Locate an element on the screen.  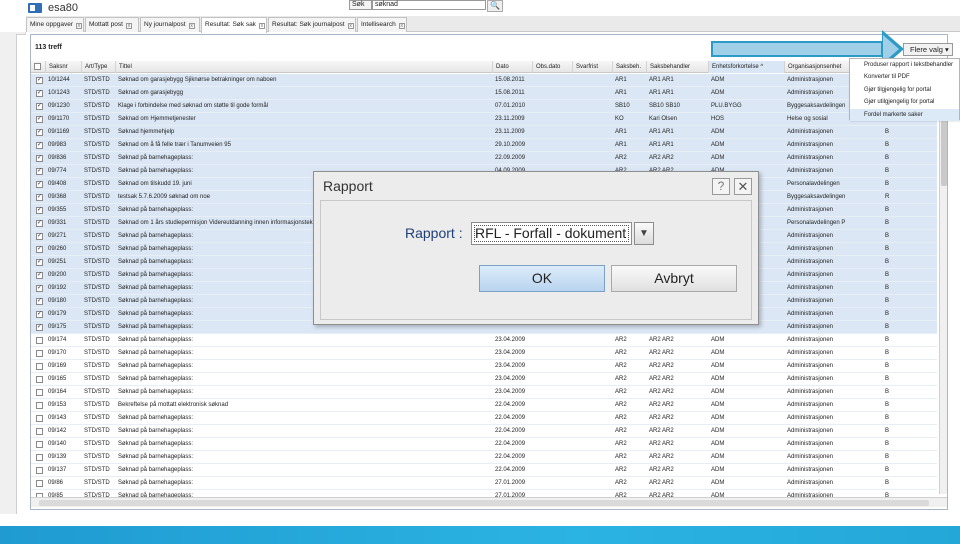
menu-item-make-unavailable: Gjør utilgjengelig for portal is located at coordinates (904, 102).